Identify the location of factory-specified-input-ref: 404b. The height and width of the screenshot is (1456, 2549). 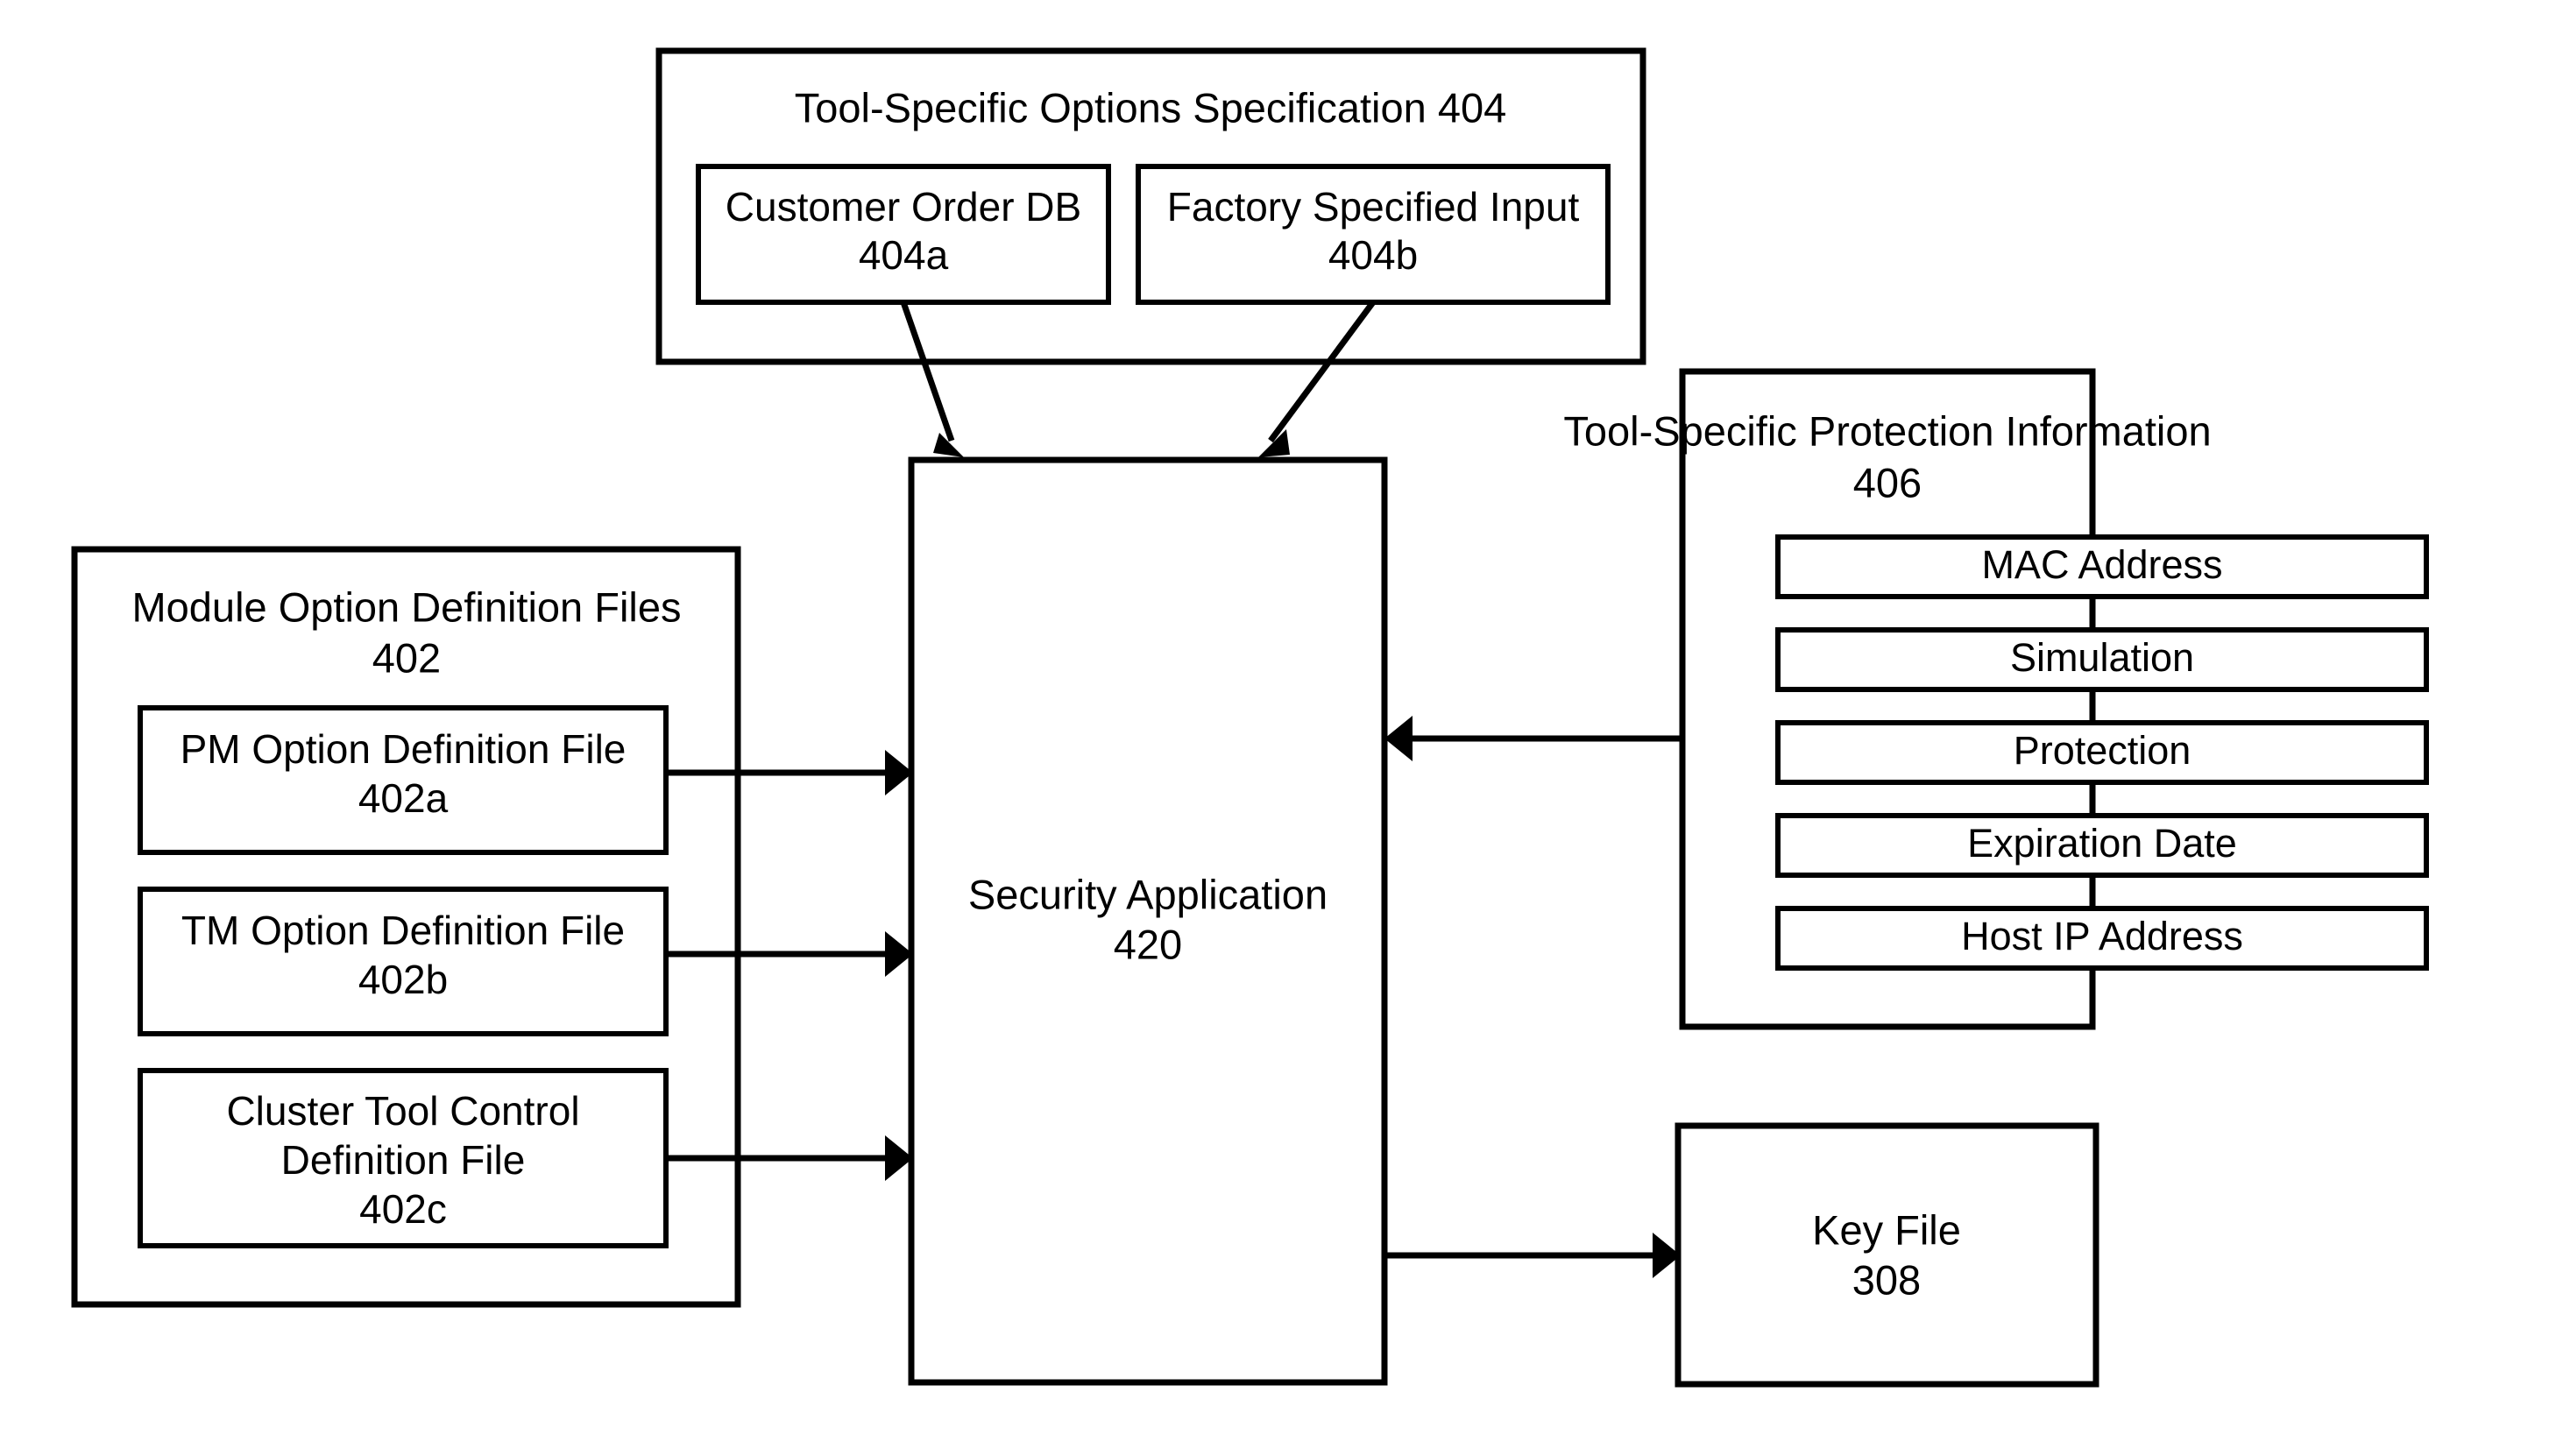
(1373, 255).